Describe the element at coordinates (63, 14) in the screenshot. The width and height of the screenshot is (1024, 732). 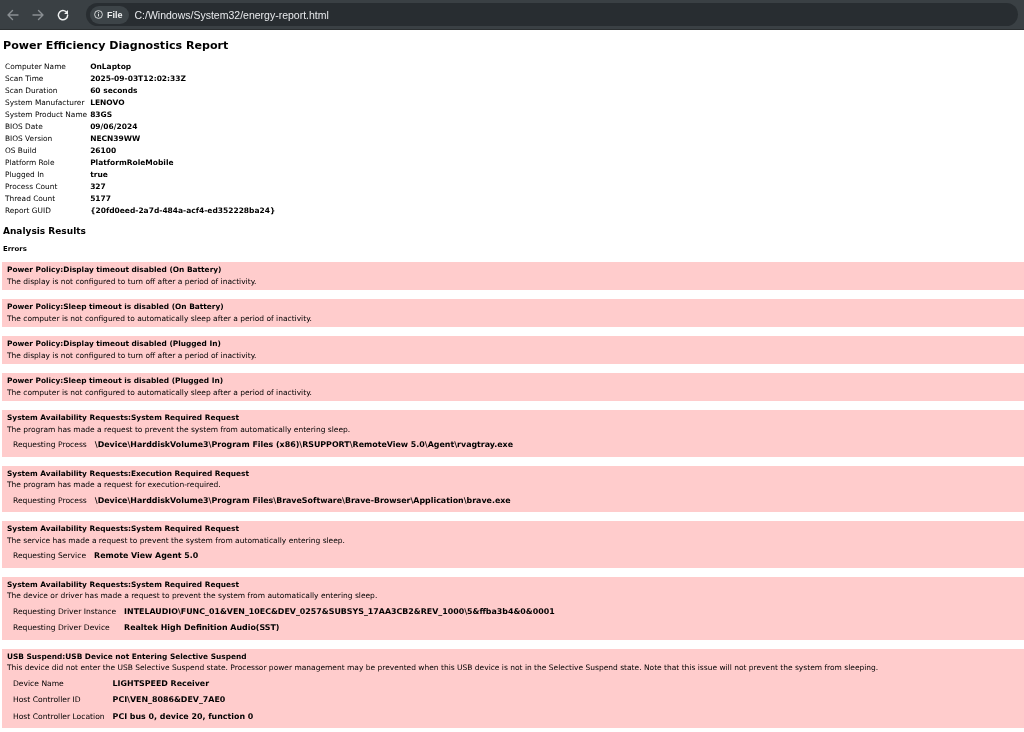
I see `reload-icon` at that location.